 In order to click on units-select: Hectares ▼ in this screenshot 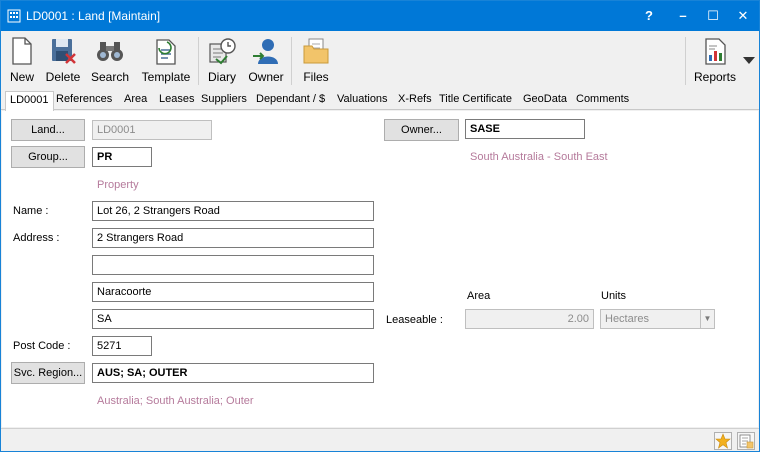, I will do `click(657, 319)`.